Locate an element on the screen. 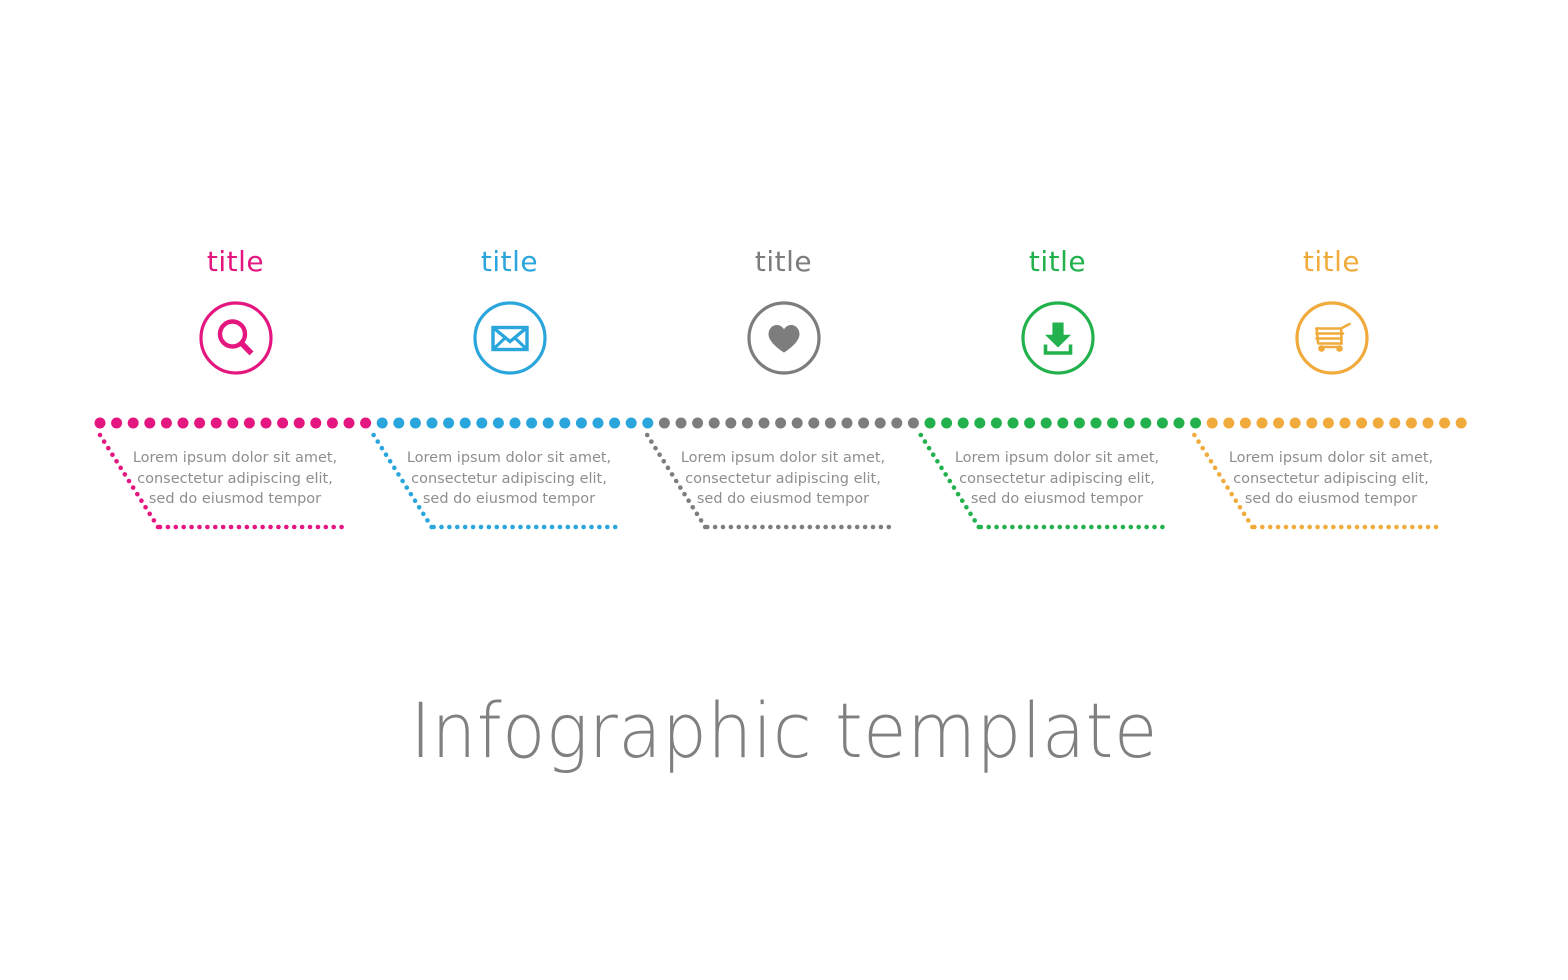 This screenshot has width=1568, height=980. segment-4-line-3: sed do eiusmod tempor is located at coordinates (1057, 499).